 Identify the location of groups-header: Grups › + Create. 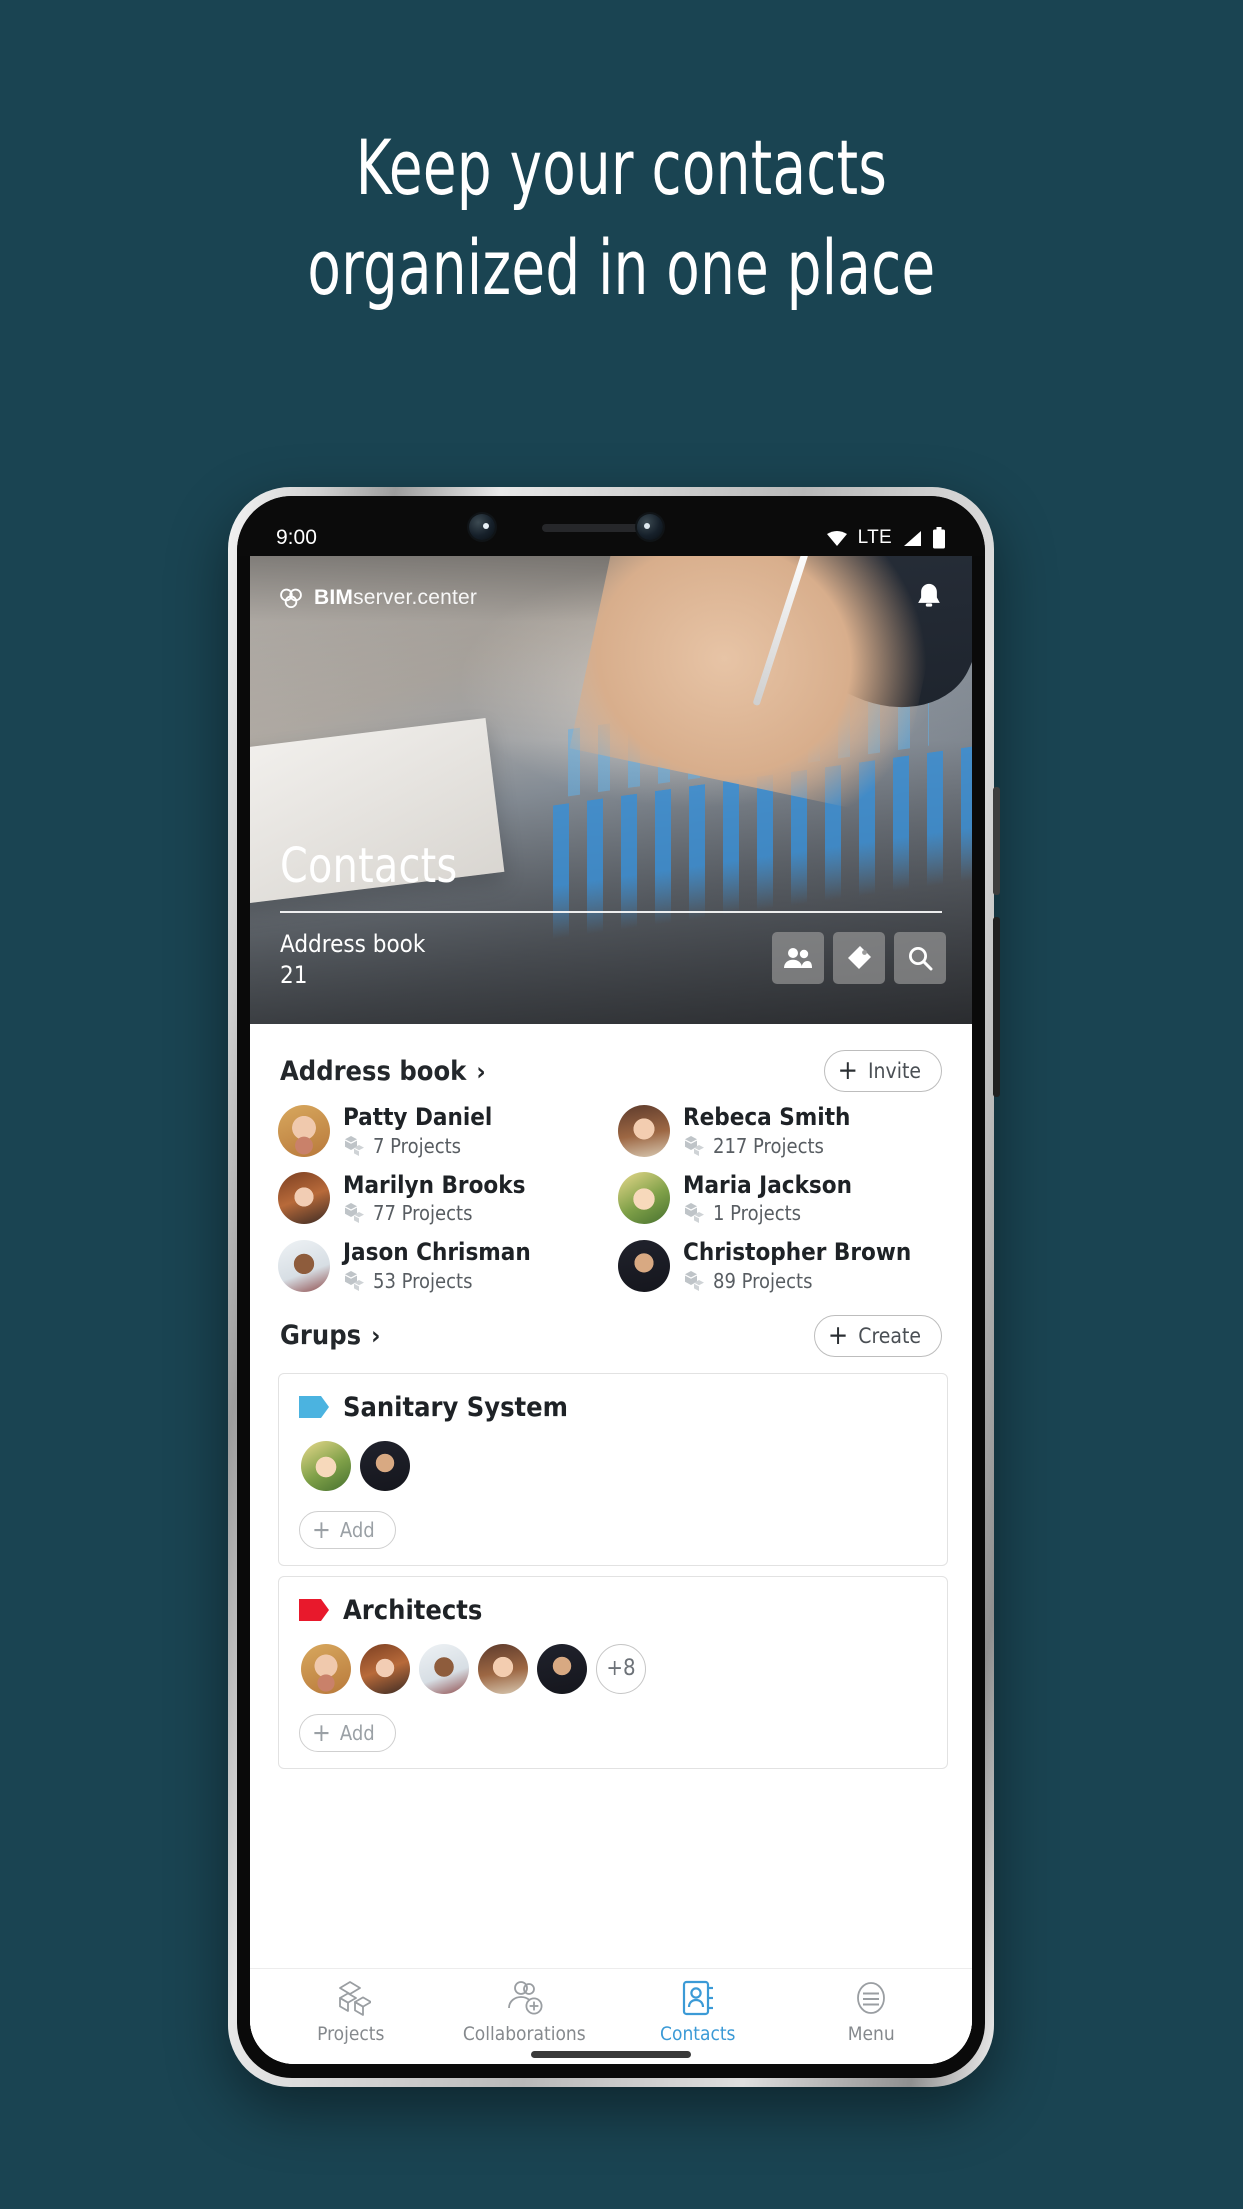
(611, 1328).